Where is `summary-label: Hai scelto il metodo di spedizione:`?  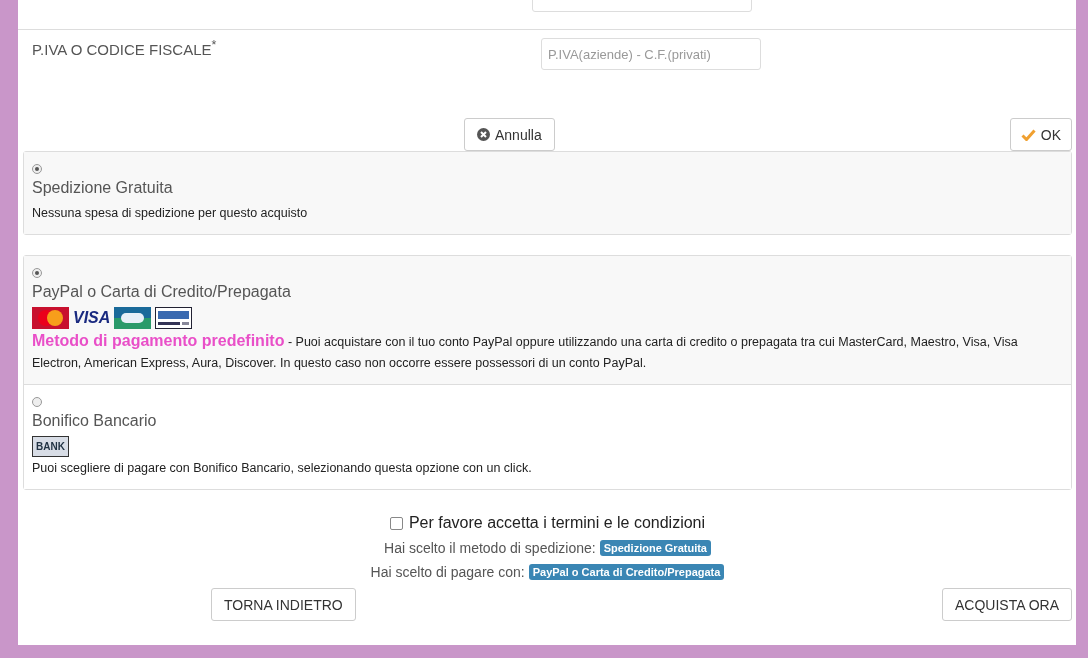
summary-label: Hai scelto il metodo di spedizione: is located at coordinates (490, 547).